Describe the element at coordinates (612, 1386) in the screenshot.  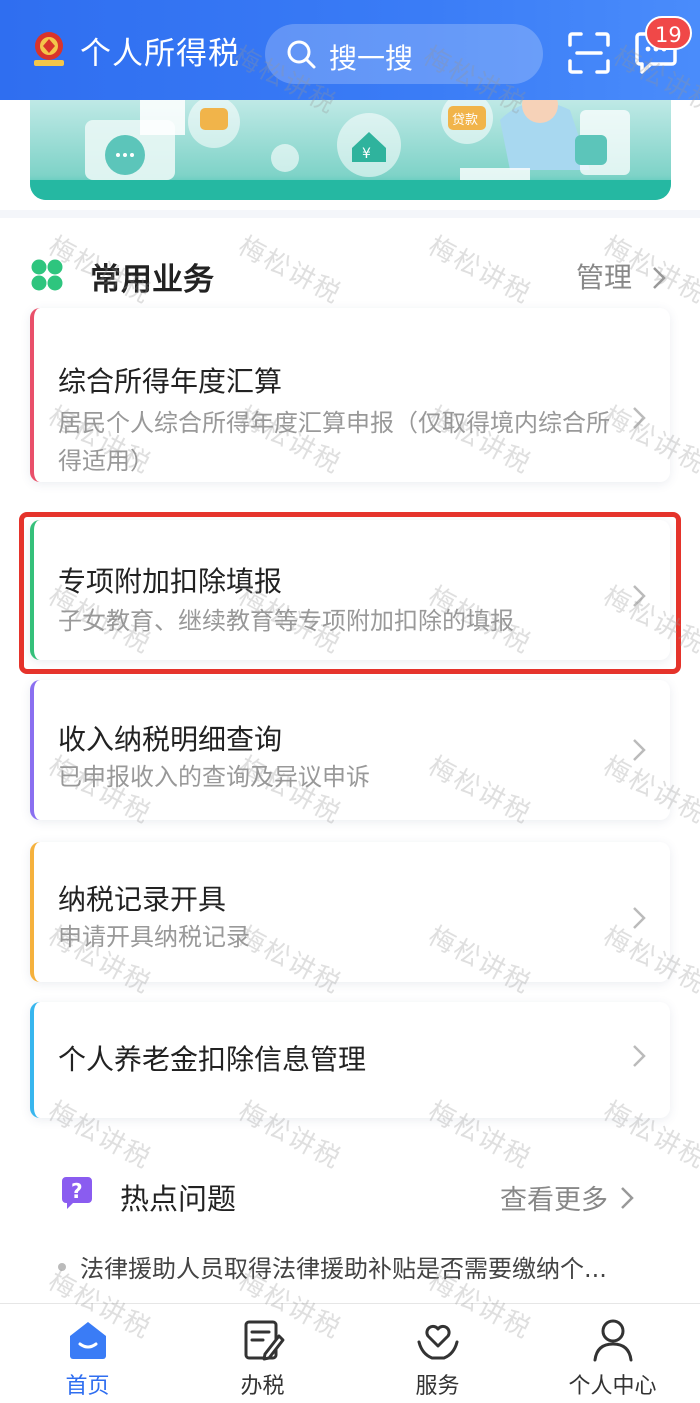
I see `nav-label: 个人中心` at that location.